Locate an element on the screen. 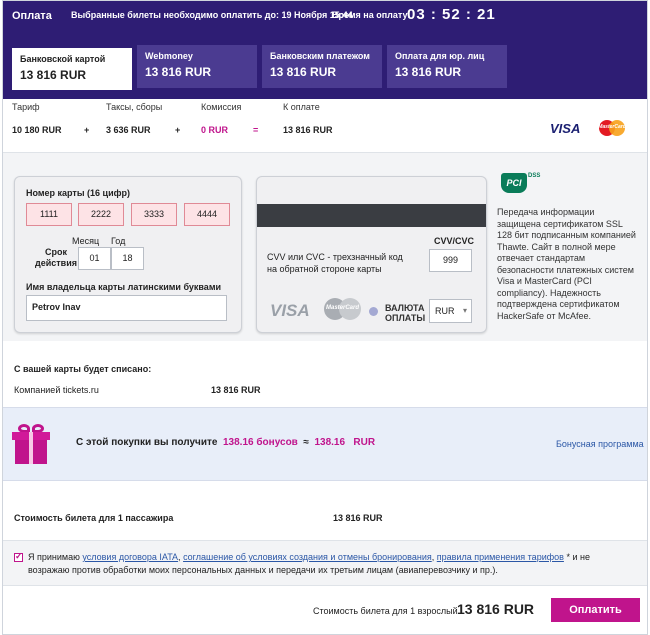  footer-total-price: 13 816 RUR is located at coordinates (496, 609).